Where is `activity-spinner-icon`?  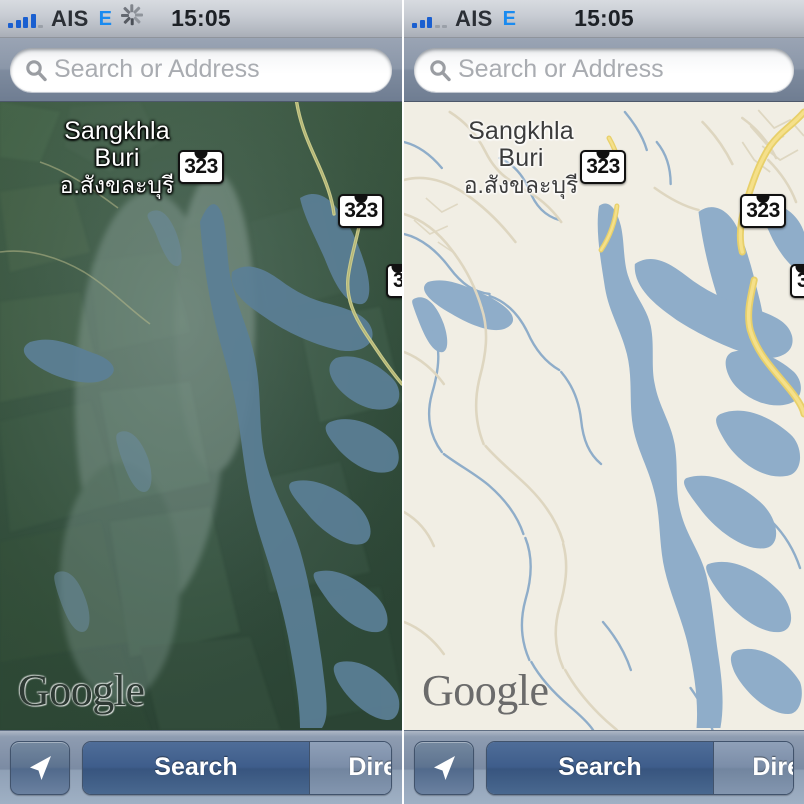
activity-spinner-icon is located at coordinates (132, 17).